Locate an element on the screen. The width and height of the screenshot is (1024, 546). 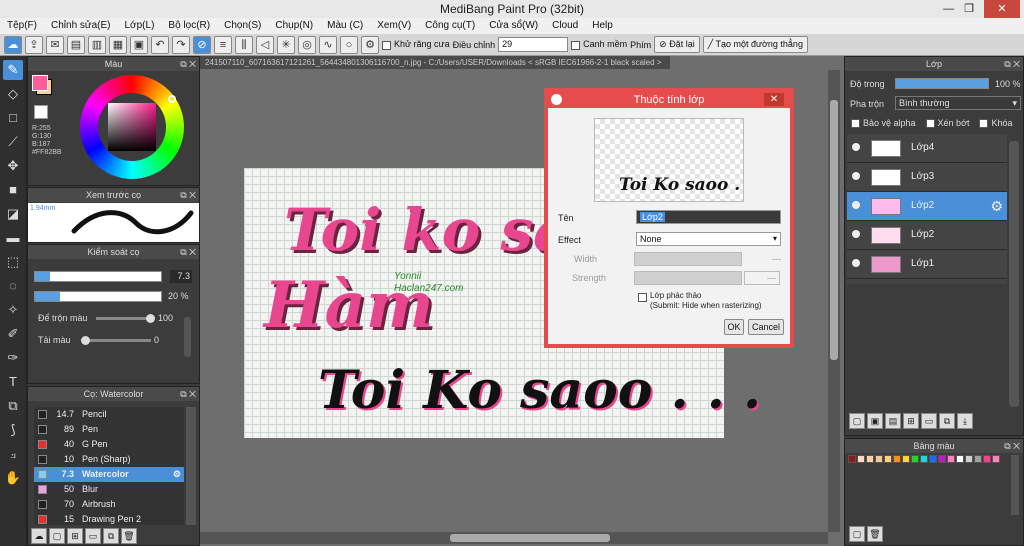
comment-icon: ✉ is located at coordinates (55, 44).